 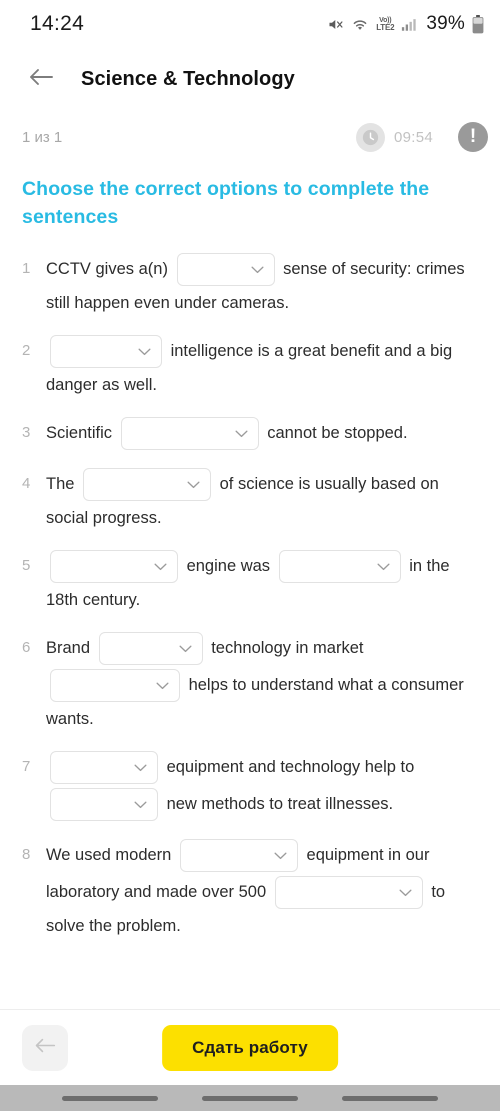 I want to click on question-number: 7, so click(x=26, y=767).